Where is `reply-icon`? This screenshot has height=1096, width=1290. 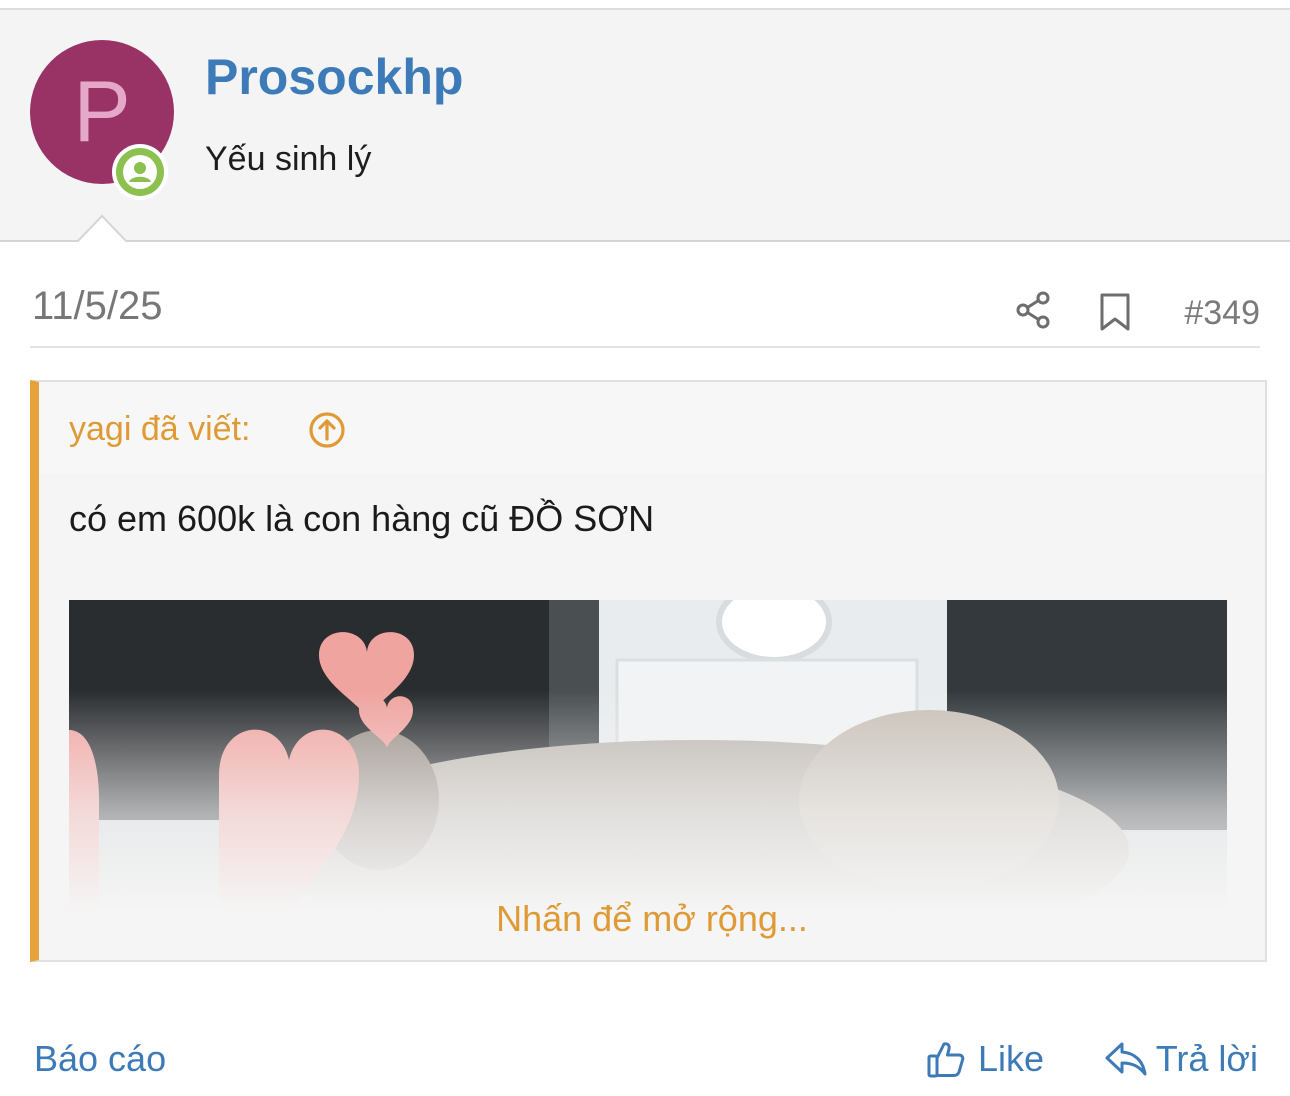
reply-icon is located at coordinates (1126, 1059).